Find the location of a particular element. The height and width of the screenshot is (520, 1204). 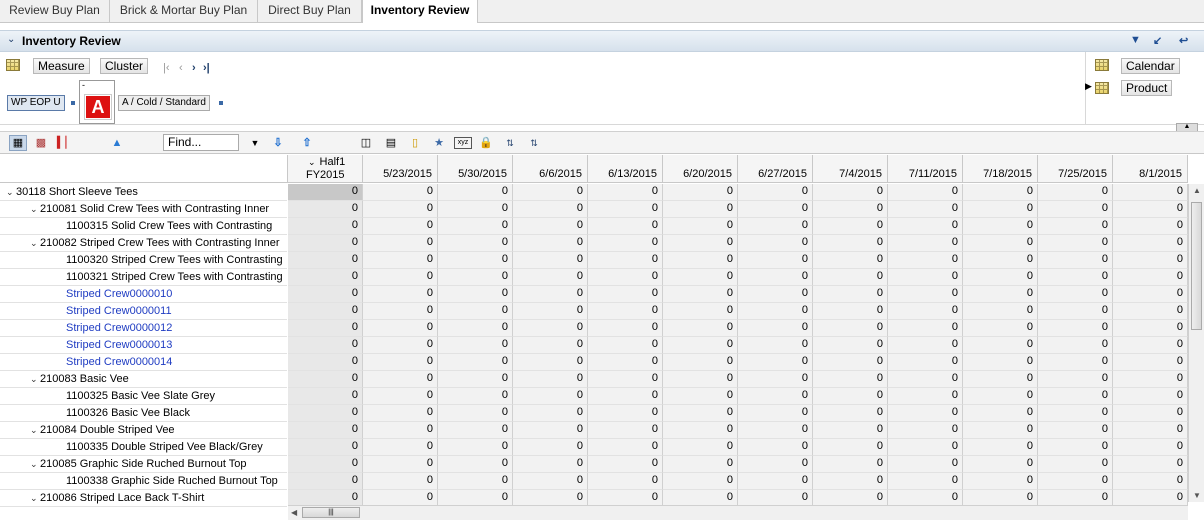

row-header: Striped Crew0000011 is located at coordinates (143, 311).